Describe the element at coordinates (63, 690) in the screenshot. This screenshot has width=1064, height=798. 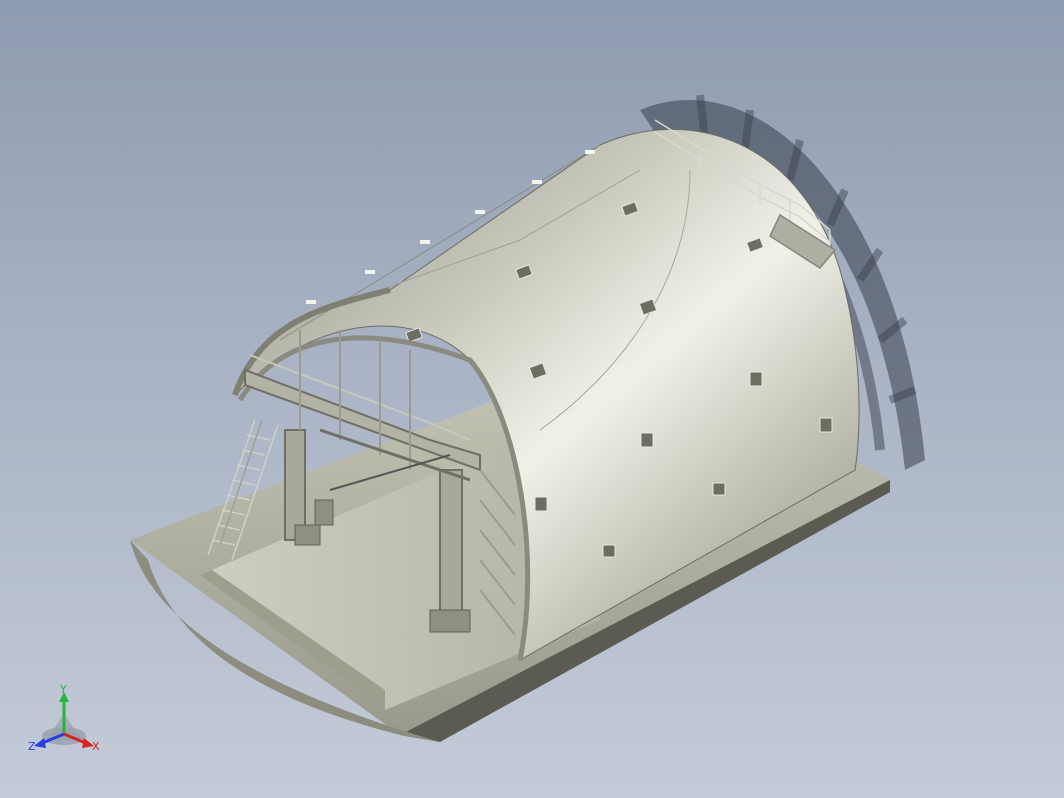
I see `y-axis-label: Y` at that location.